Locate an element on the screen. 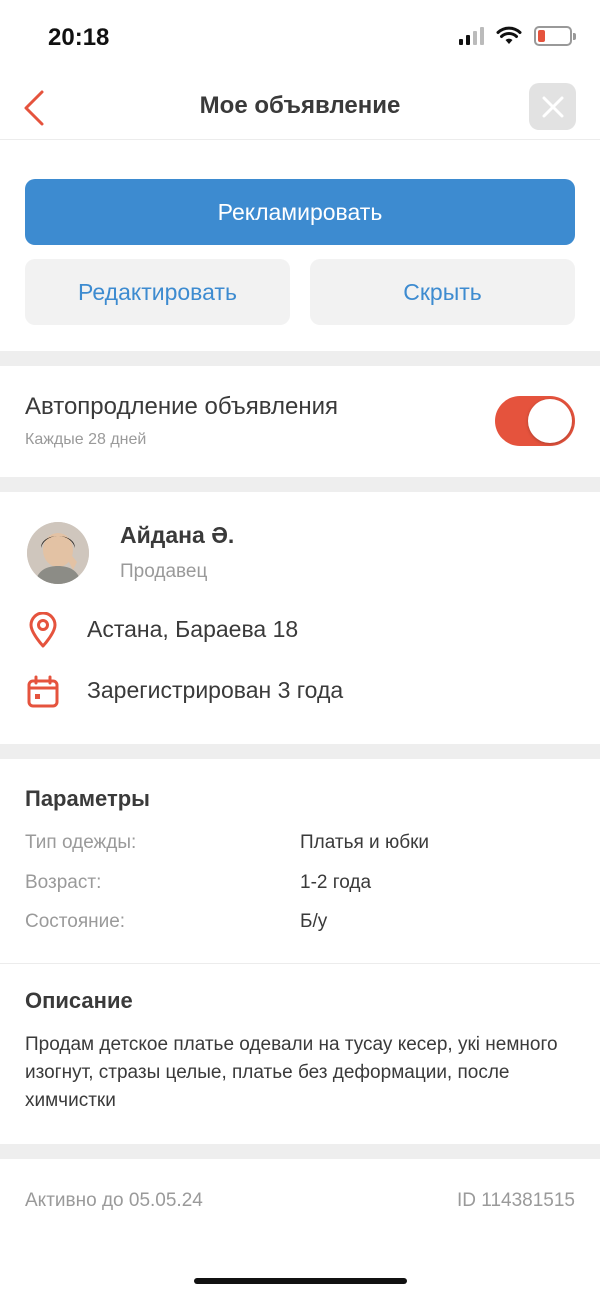 Image resolution: width=600 pixels, height=1297 pixels. autorenew-title: Автопродление объявления is located at coordinates (181, 406).